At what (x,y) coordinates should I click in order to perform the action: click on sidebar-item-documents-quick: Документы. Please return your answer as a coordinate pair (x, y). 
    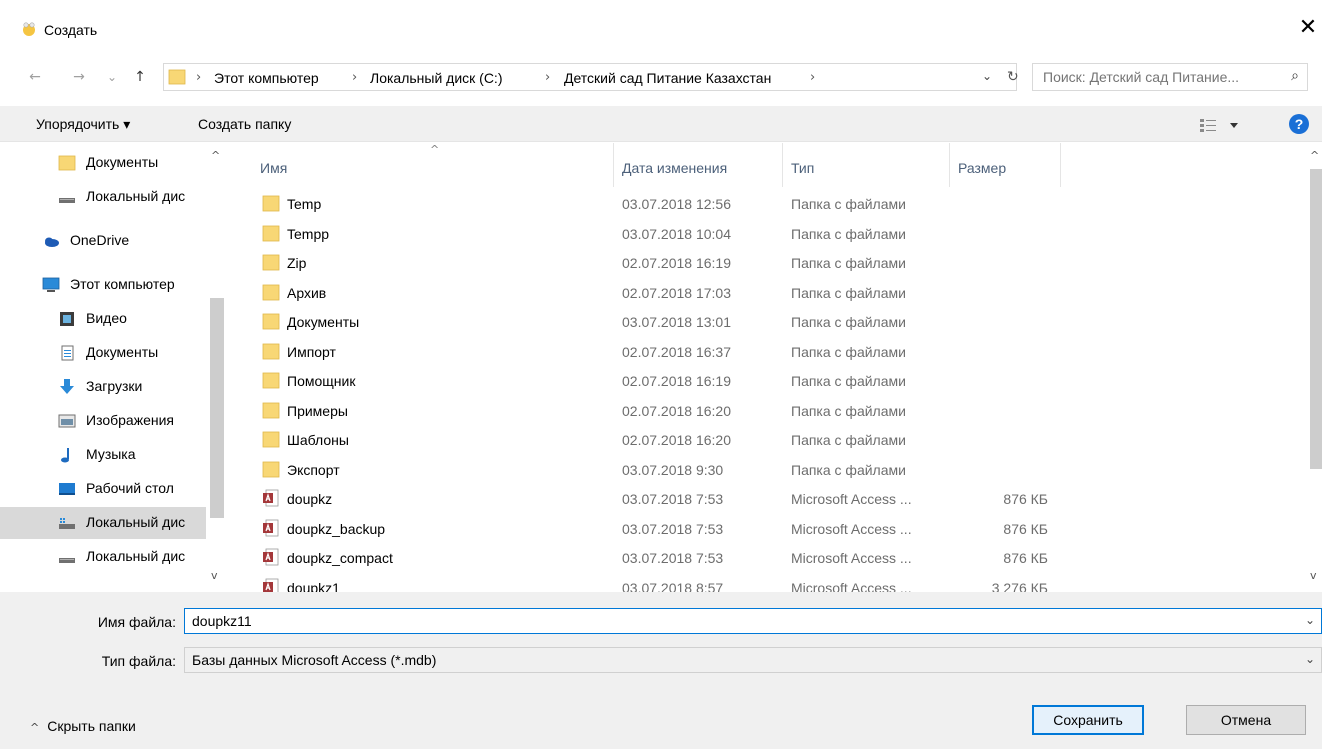
    Looking at the image, I should click on (103, 163).